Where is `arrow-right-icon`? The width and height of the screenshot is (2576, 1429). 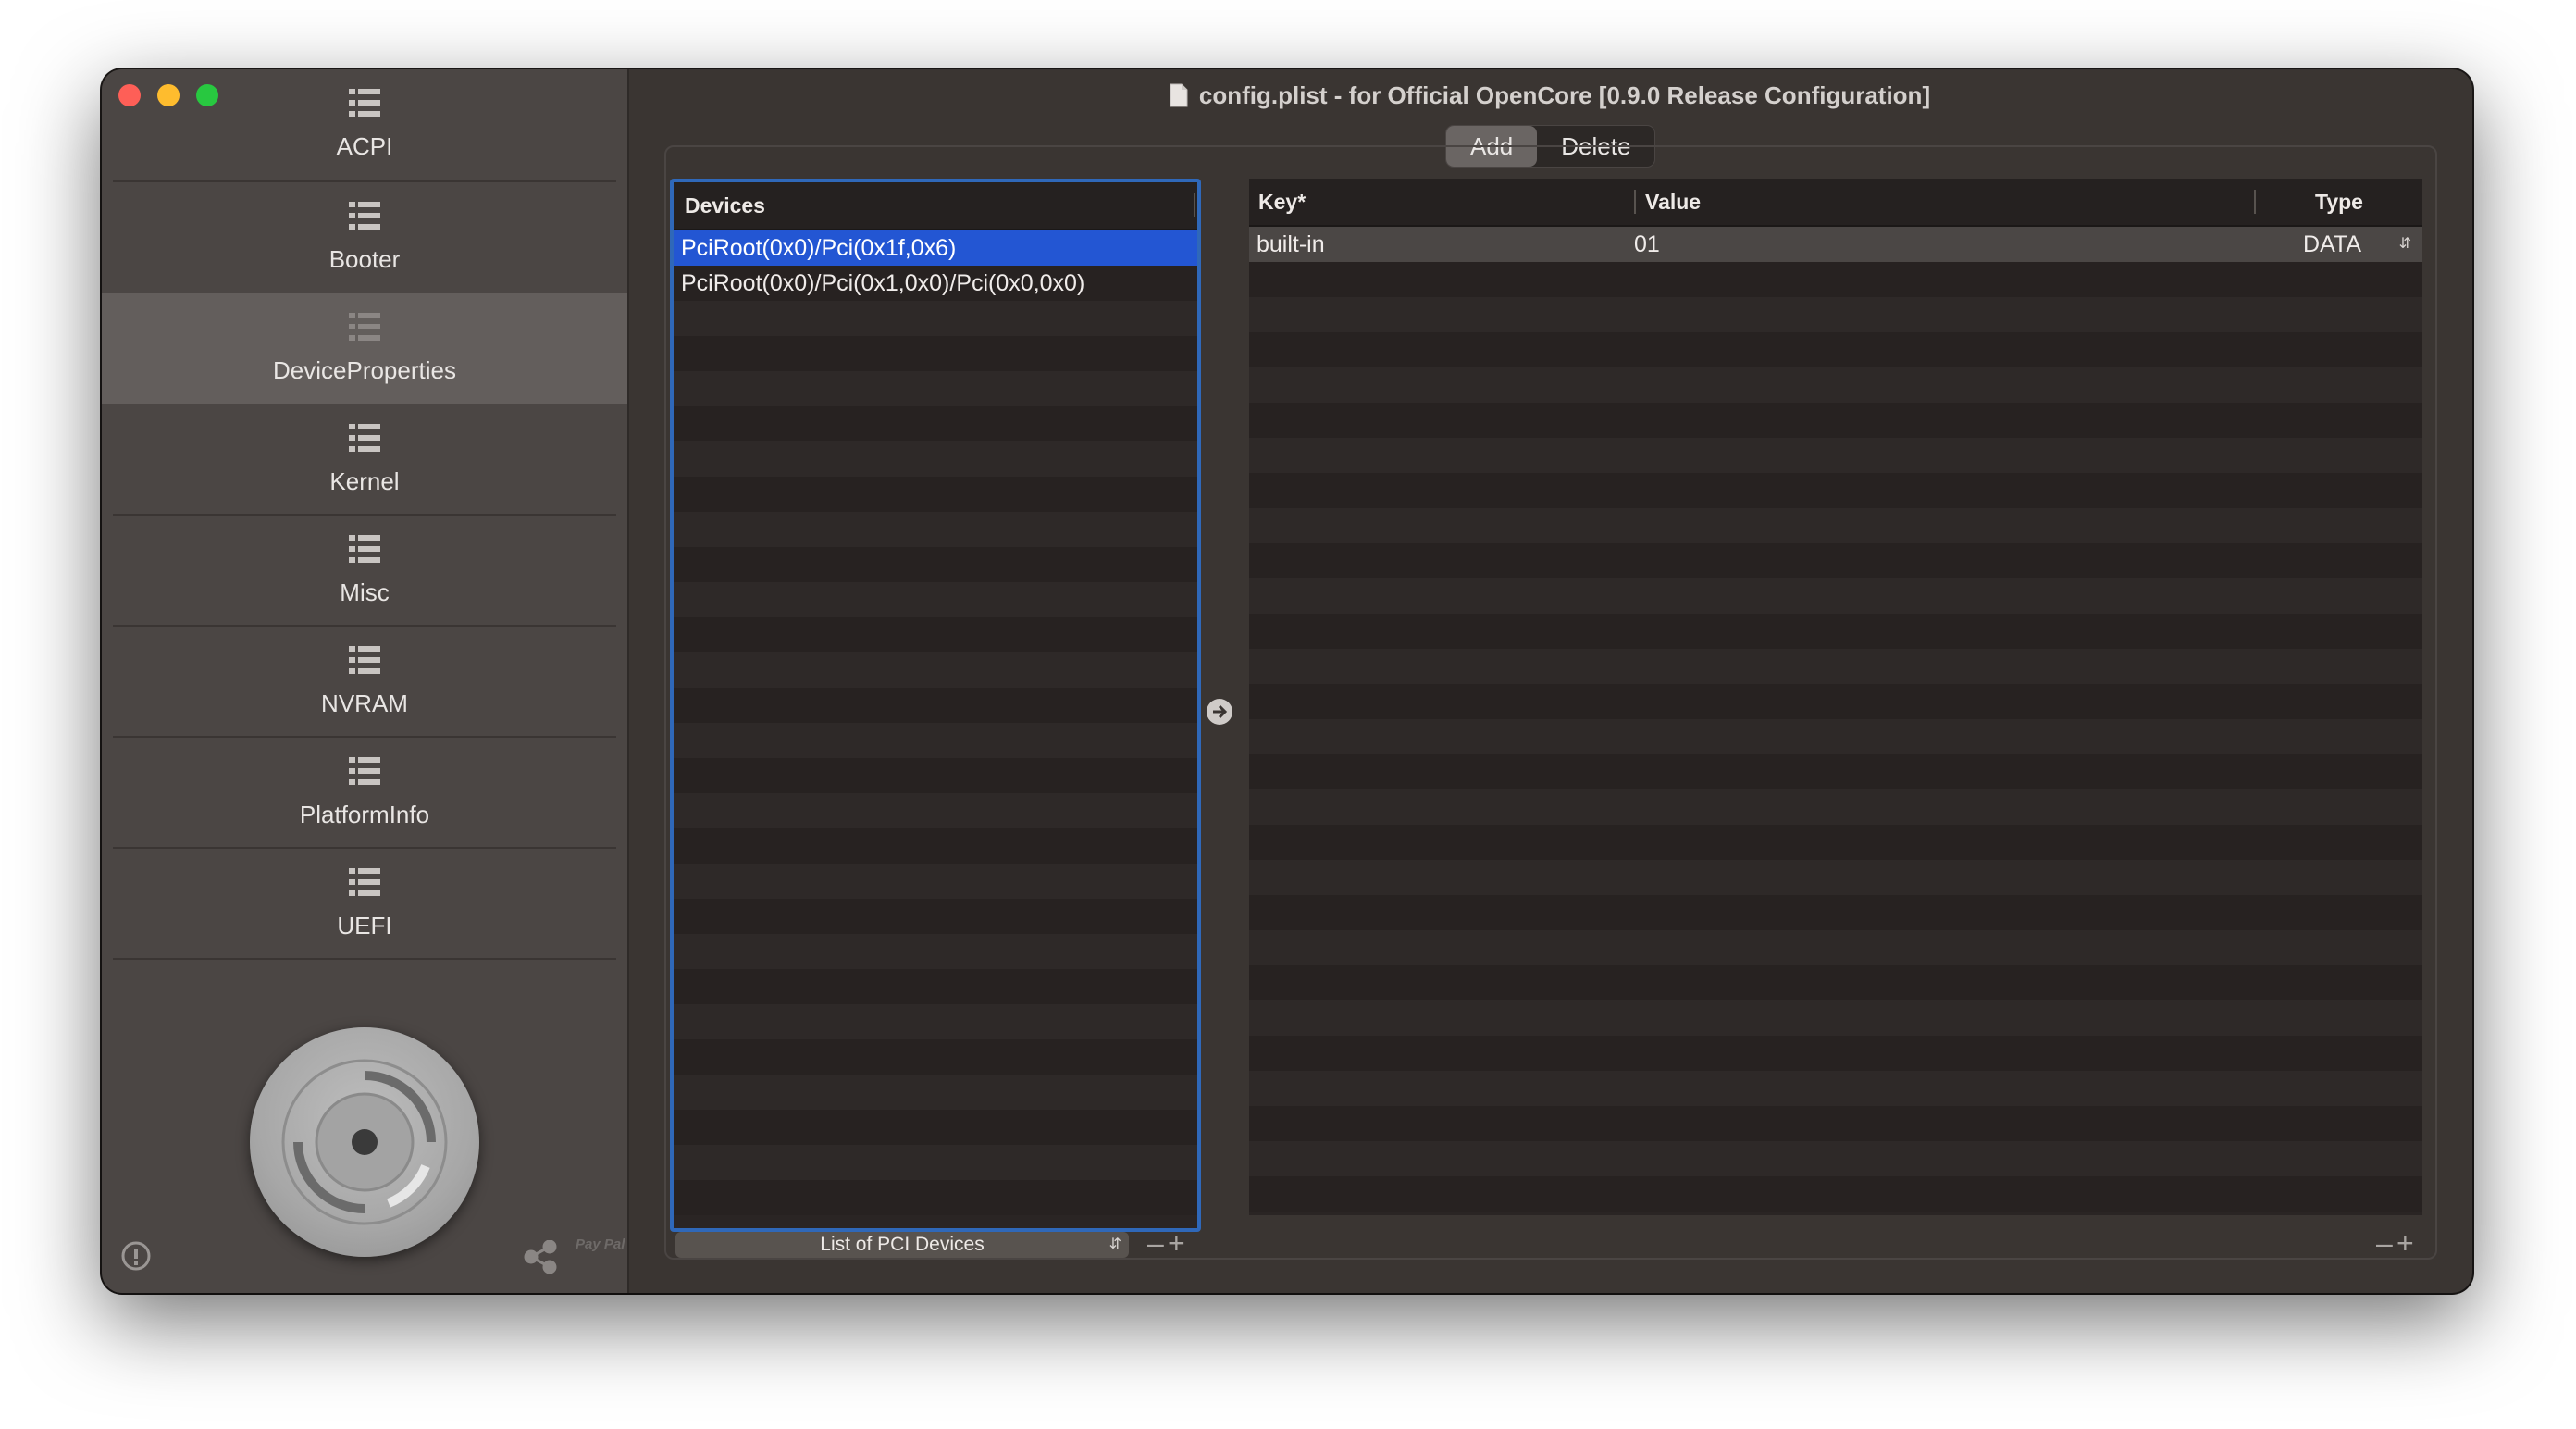 arrow-right-icon is located at coordinates (1219, 712).